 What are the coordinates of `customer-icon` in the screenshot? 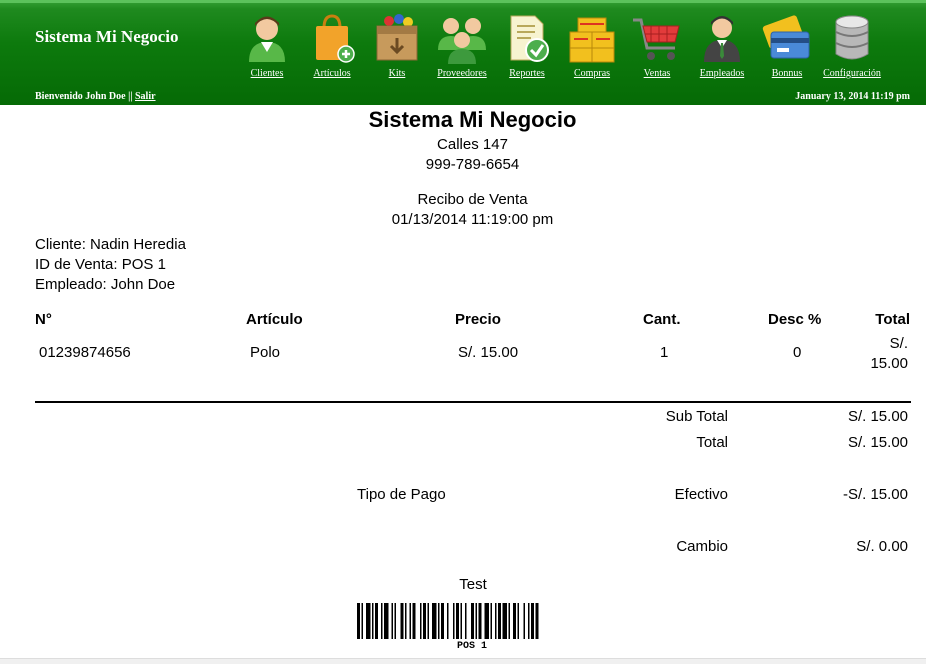 It's located at (267, 39).